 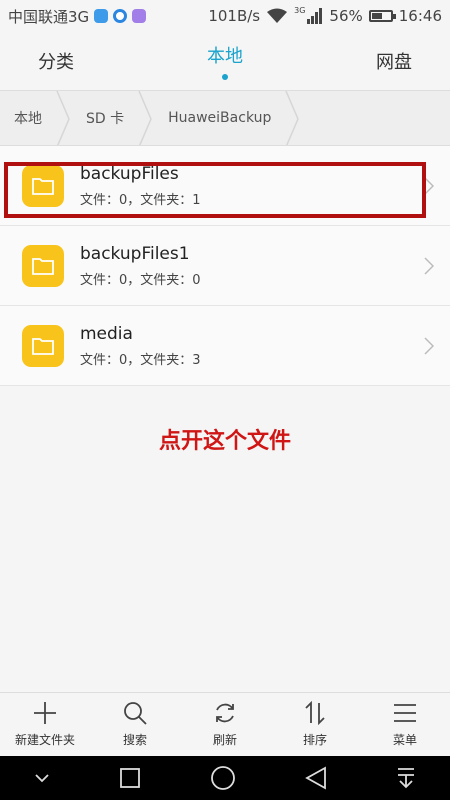 What do you see at coordinates (220, 118) in the screenshot?
I see `breadcrumb-label: HuaweiBackup` at bounding box center [220, 118].